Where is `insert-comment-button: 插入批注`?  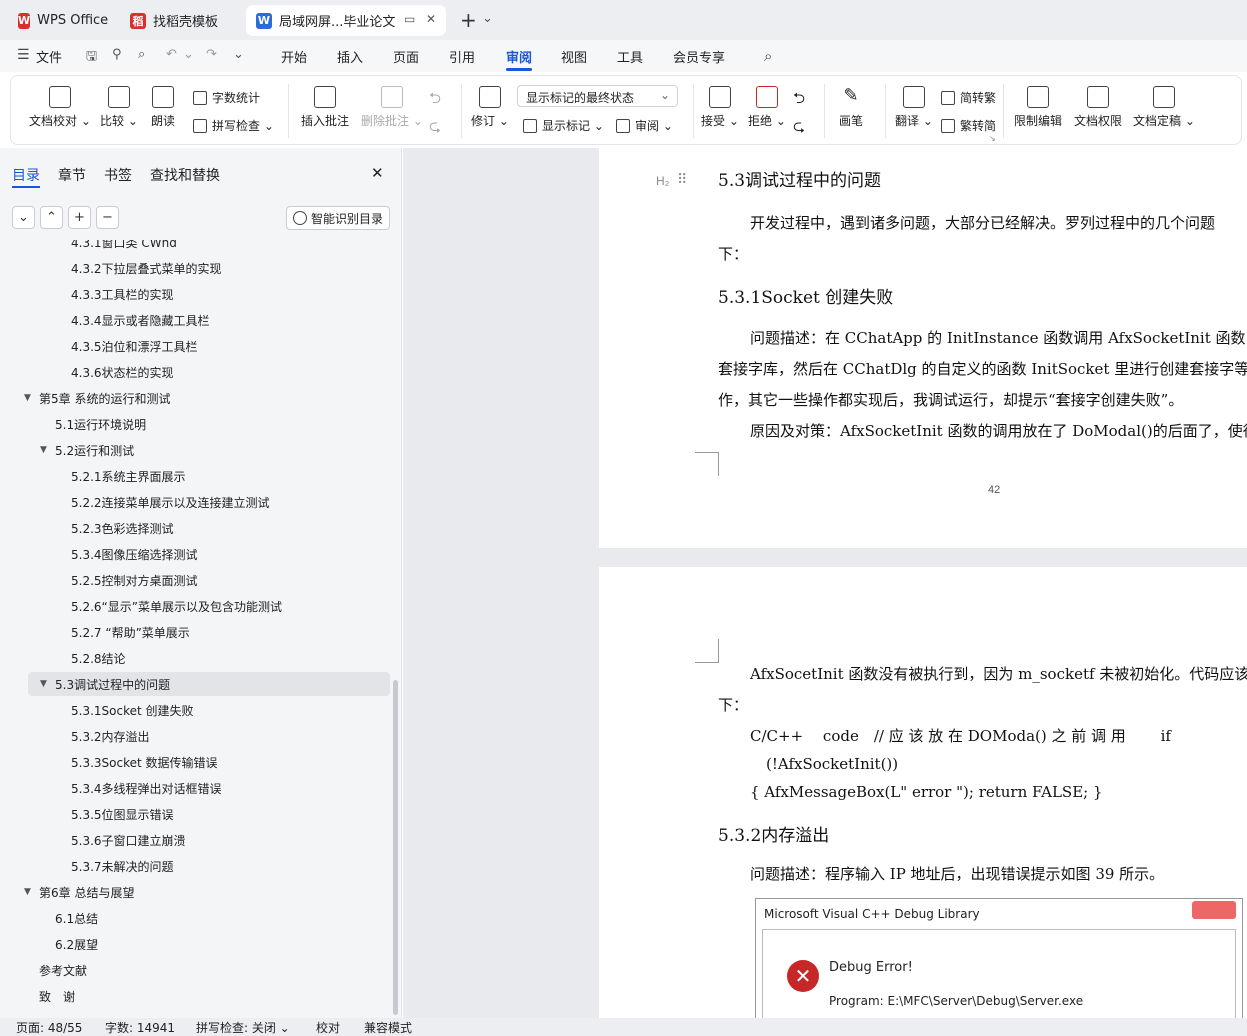
insert-comment-button: 插入批注 is located at coordinates (325, 107).